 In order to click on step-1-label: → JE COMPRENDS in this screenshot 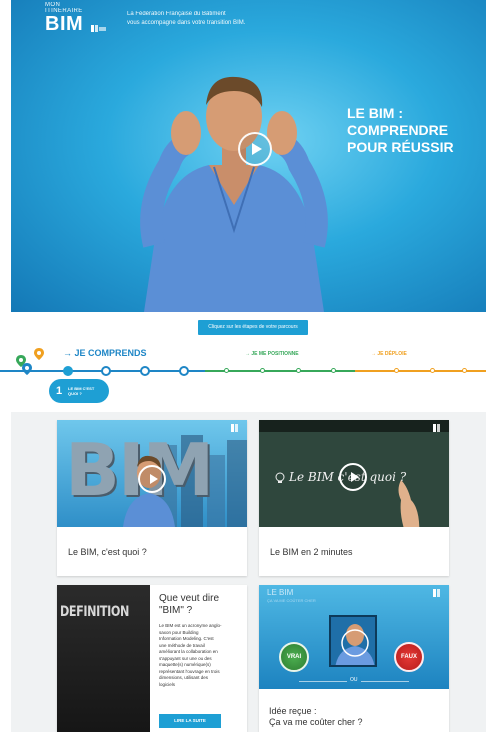, I will do `click(105, 353)`.